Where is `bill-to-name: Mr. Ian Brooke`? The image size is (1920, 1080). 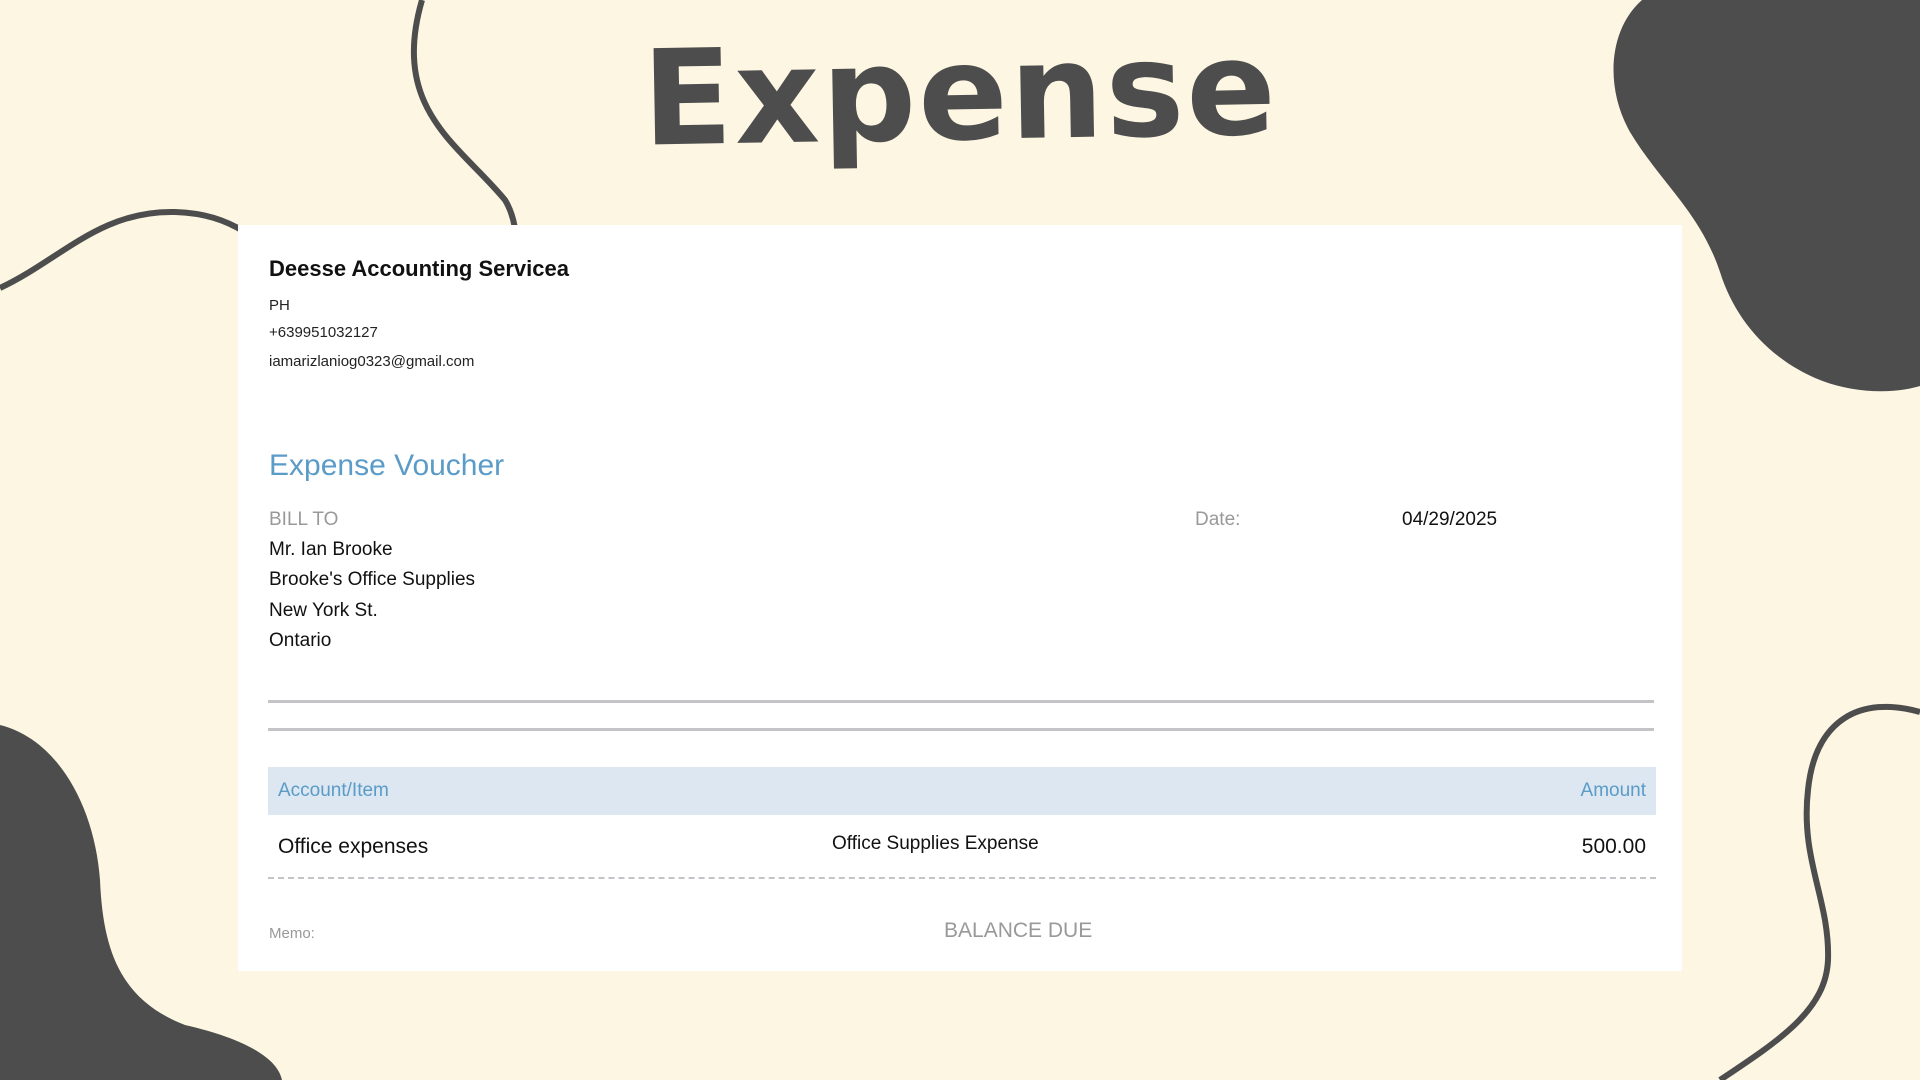
bill-to-name: Mr. Ian Brooke is located at coordinates (331, 549).